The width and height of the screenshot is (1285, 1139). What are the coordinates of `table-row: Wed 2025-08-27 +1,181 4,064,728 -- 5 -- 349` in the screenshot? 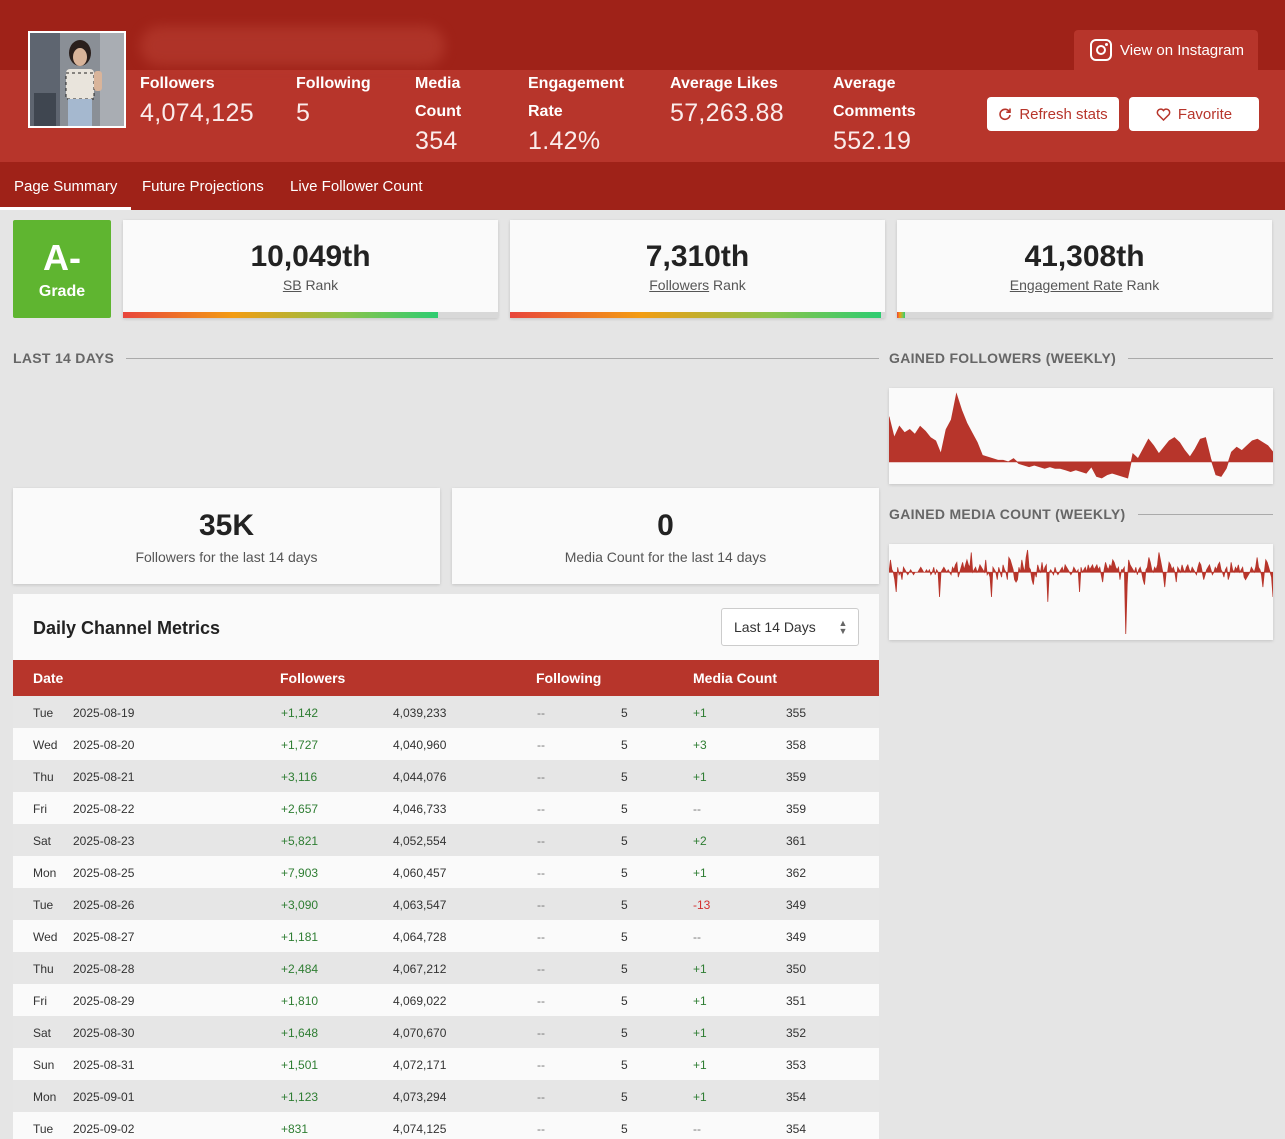 It's located at (446, 936).